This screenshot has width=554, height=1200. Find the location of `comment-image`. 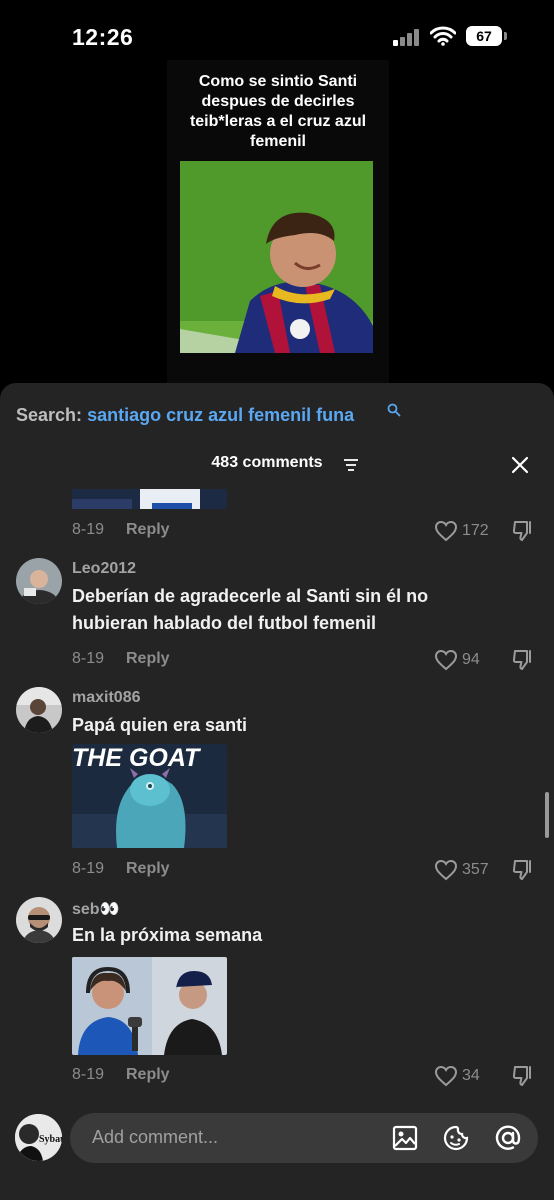

comment-image is located at coordinates (149, 1006).